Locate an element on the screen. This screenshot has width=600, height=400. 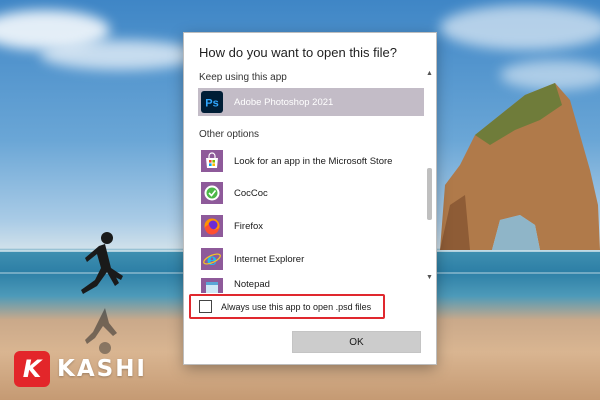
ok-button: OK is located at coordinates (356, 342).